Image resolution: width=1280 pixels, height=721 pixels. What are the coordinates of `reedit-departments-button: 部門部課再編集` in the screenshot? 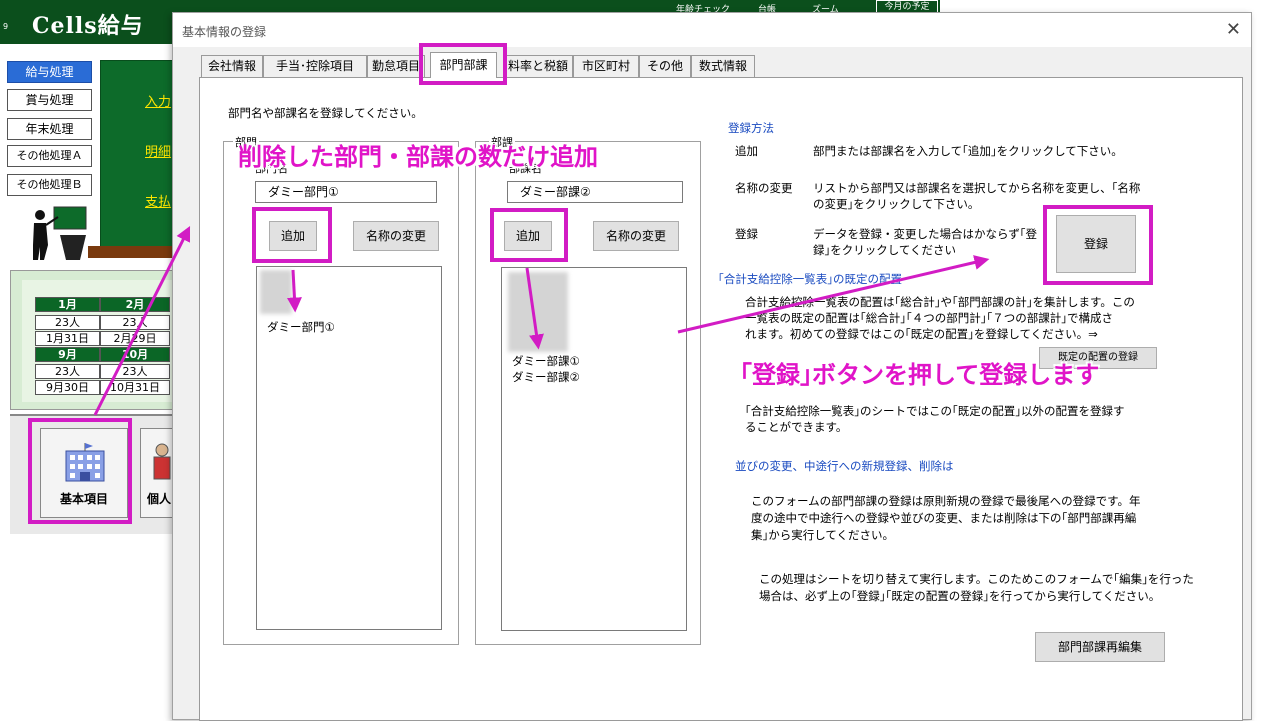 It's located at (1100, 647).